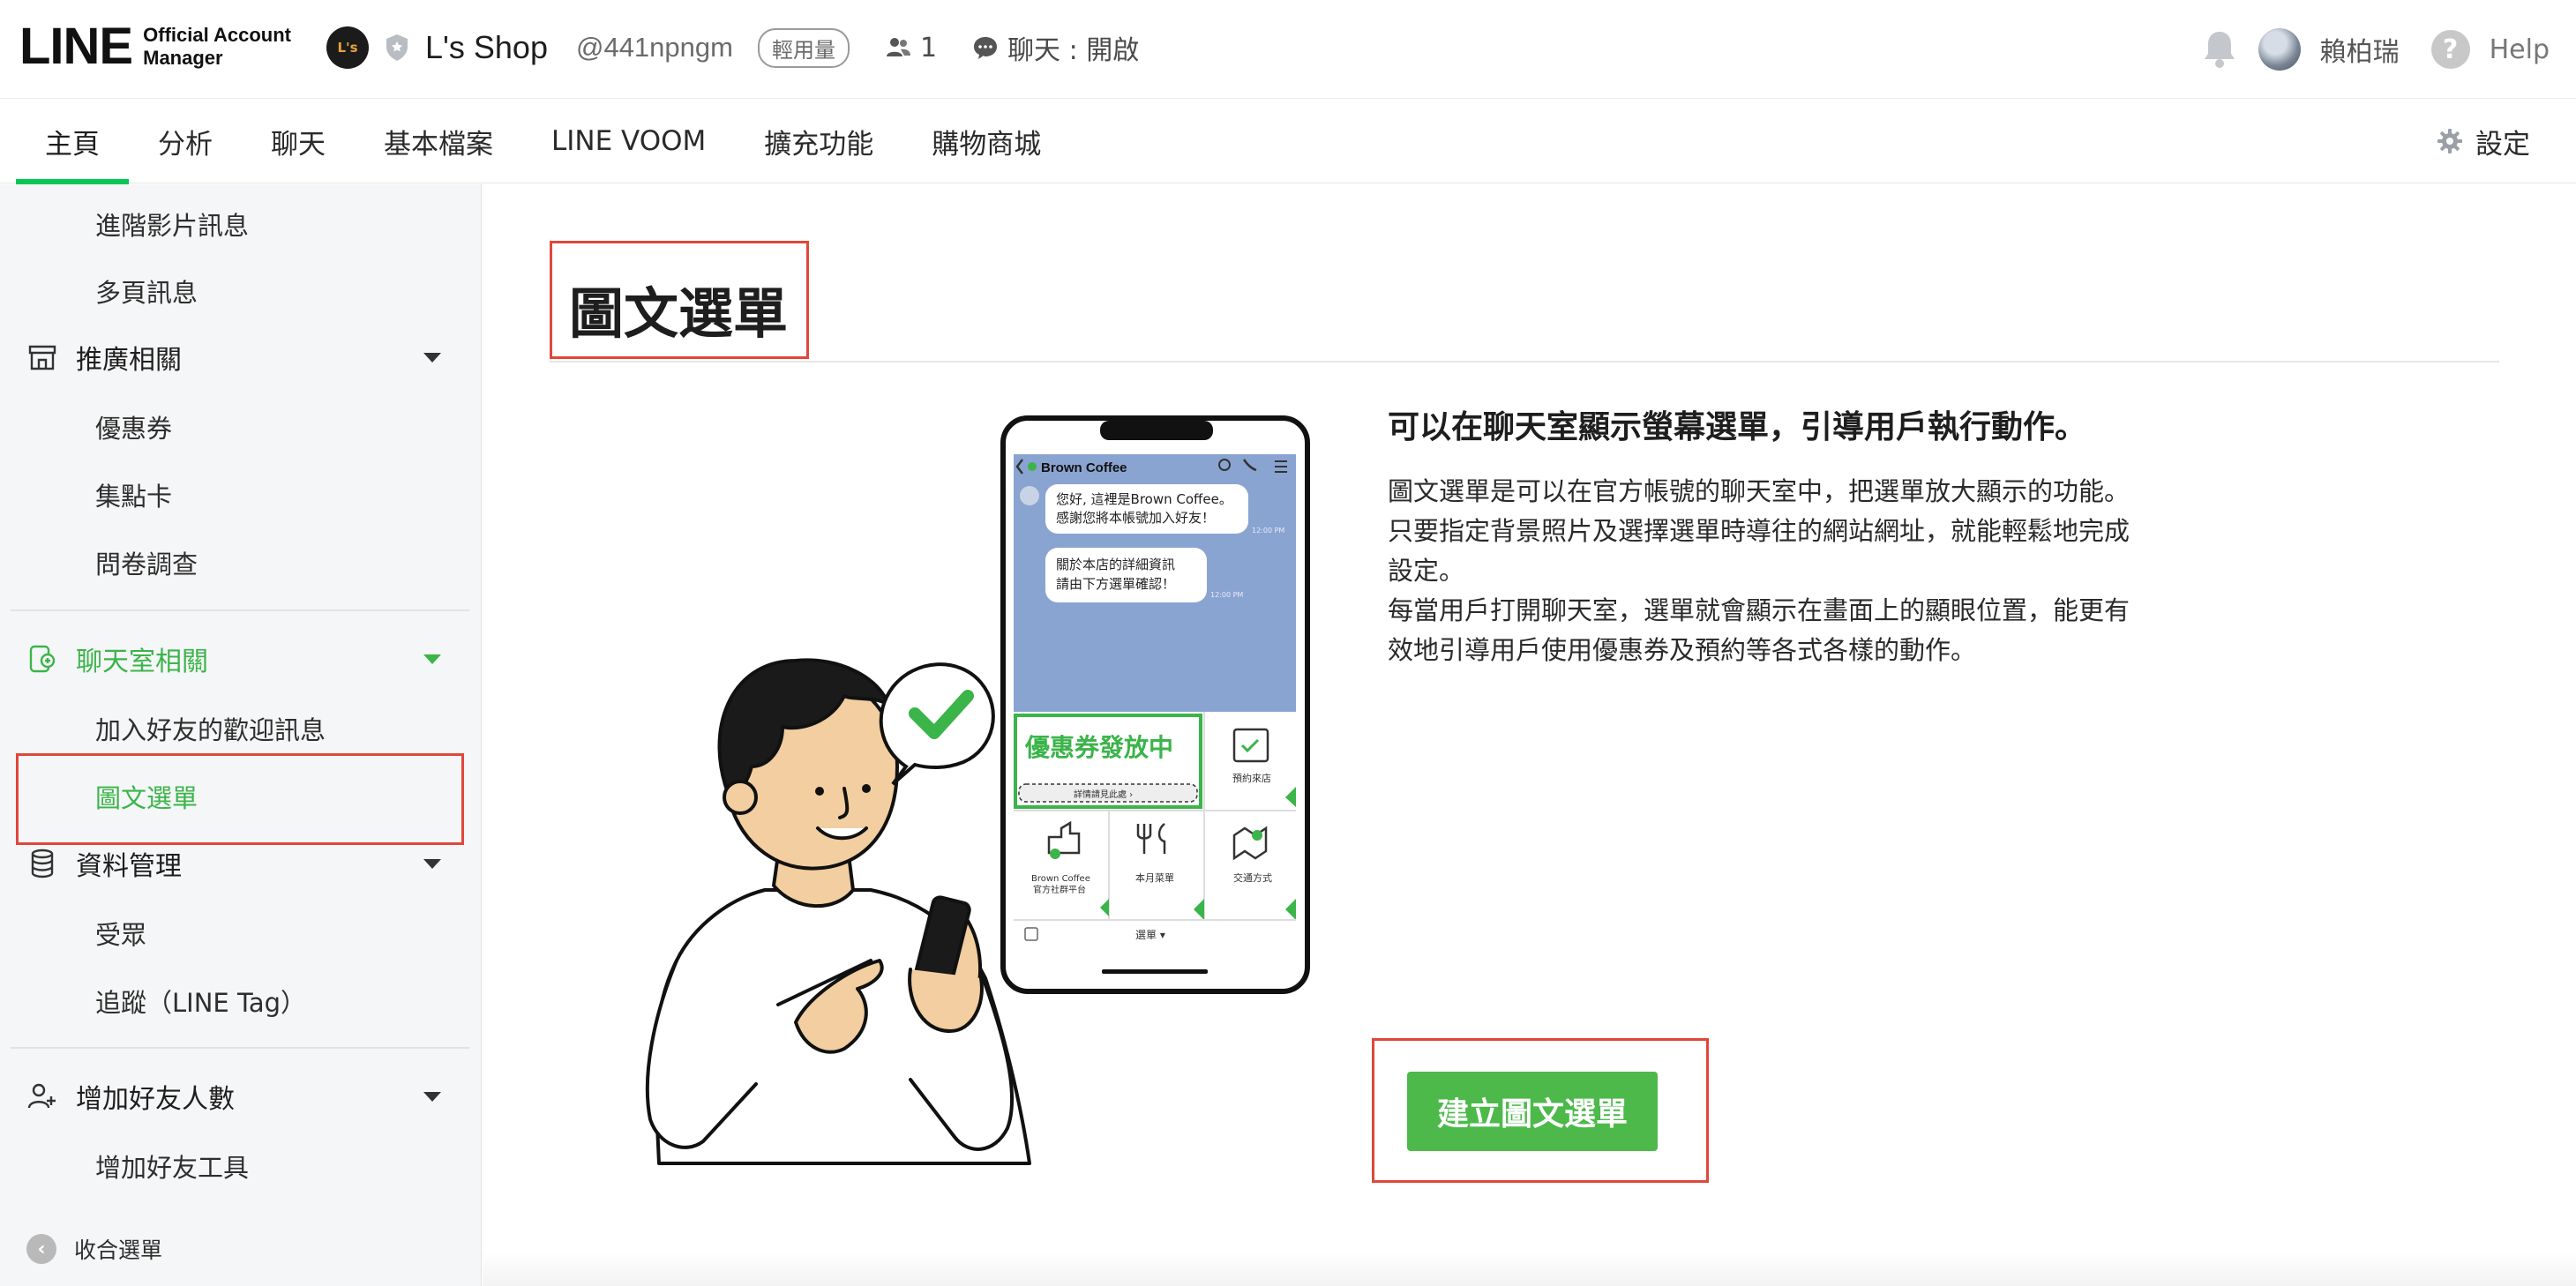  Describe the element at coordinates (233, 358) in the screenshot. I see `sidebar-group-promotion: 推廣相關` at that location.